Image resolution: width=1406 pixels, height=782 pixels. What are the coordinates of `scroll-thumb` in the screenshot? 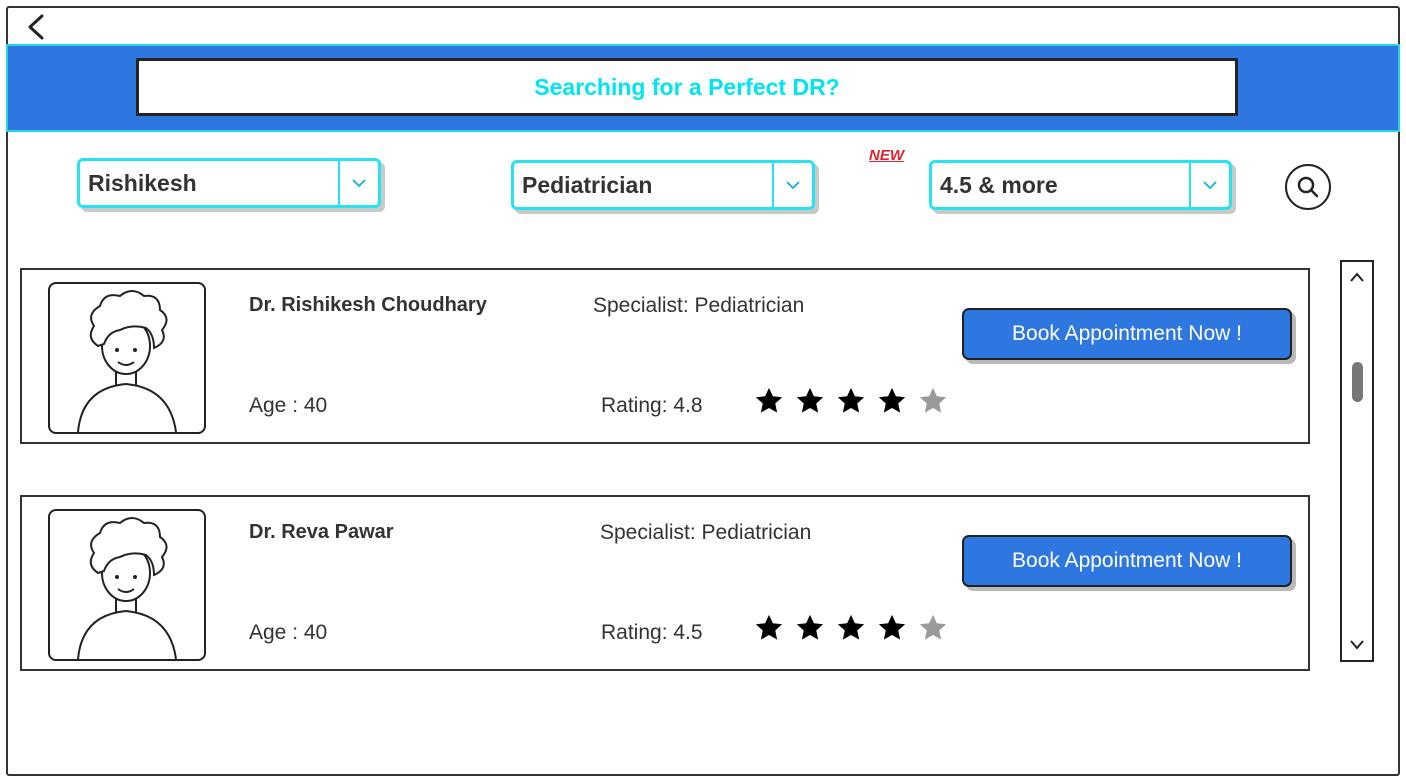 It's located at (1357, 382).